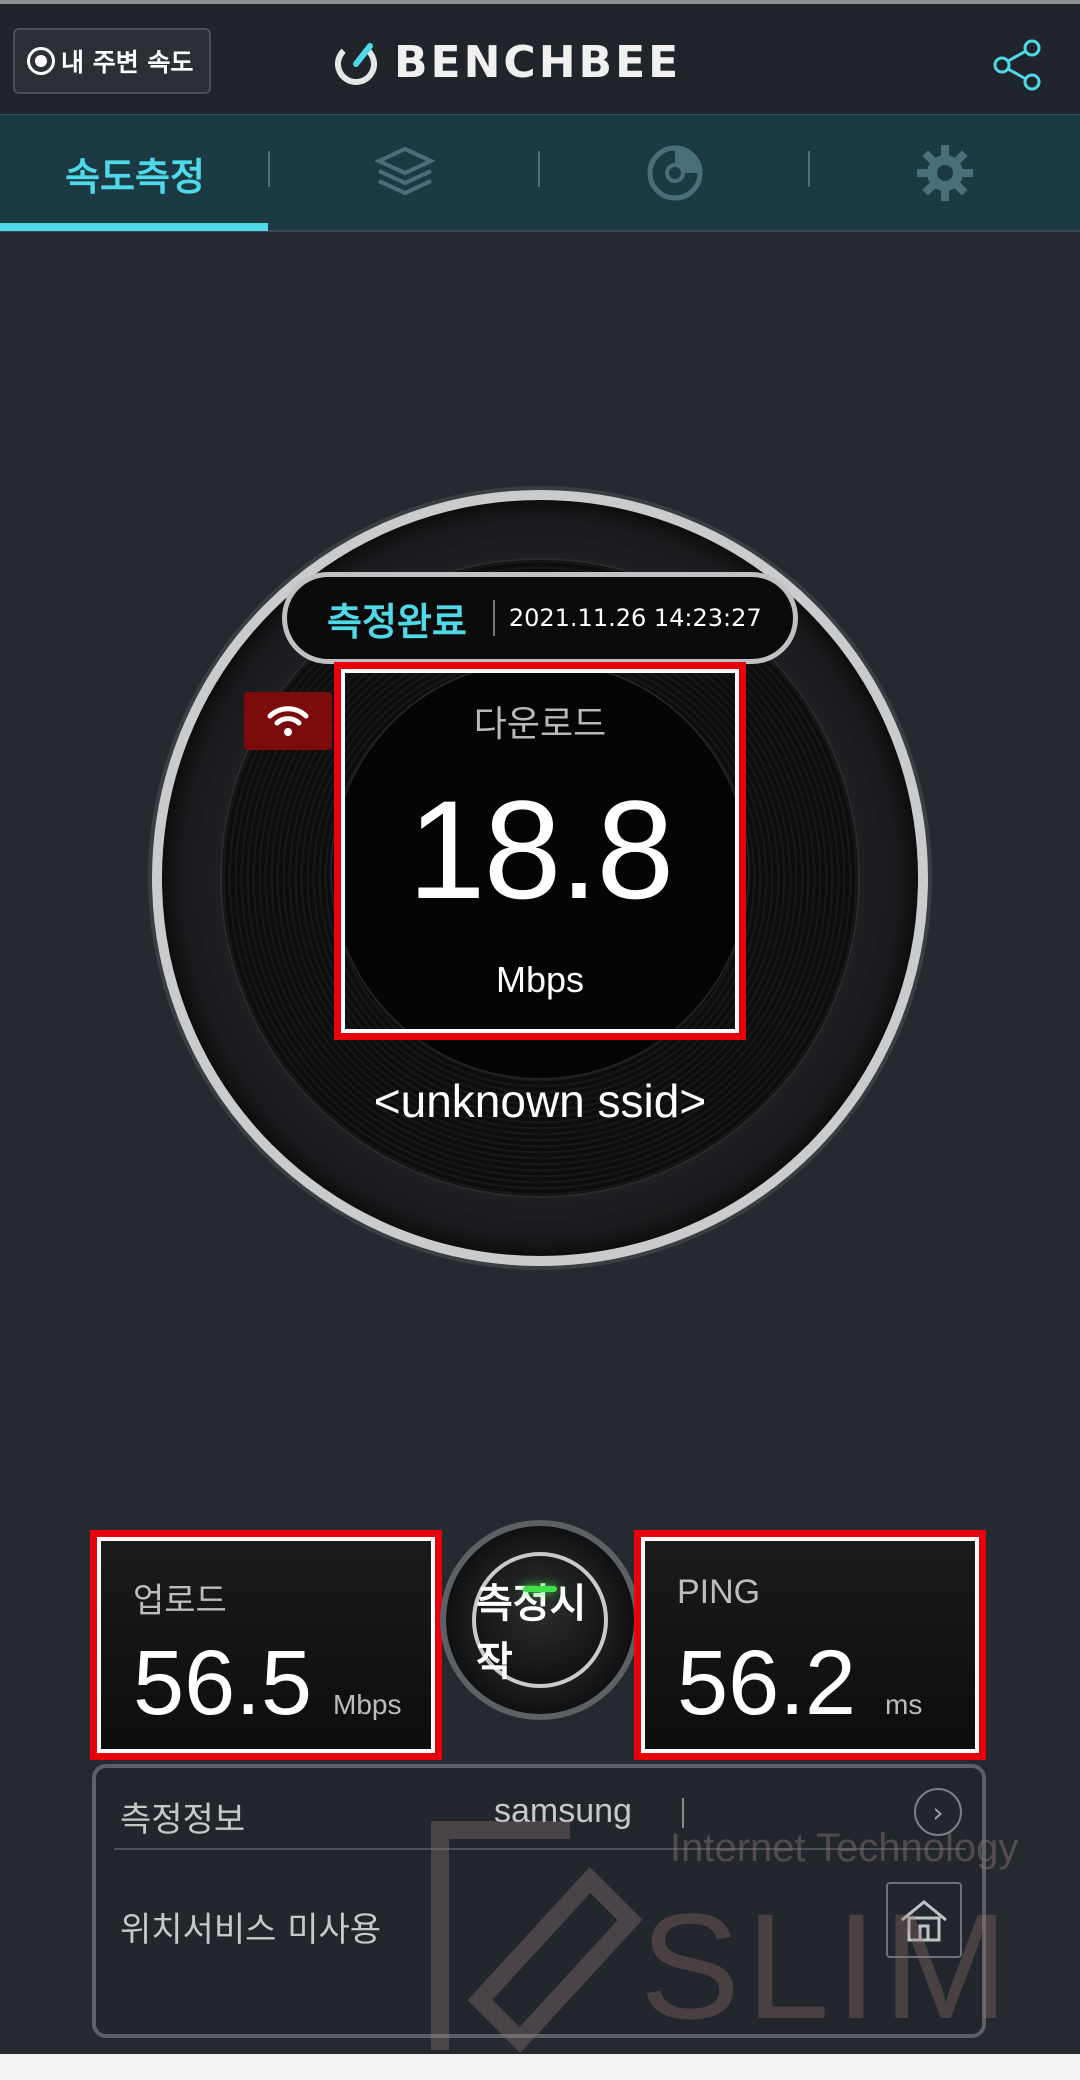 The height and width of the screenshot is (2080, 1080). I want to click on nearby-speed-button: 내 주변 속도, so click(112, 61).